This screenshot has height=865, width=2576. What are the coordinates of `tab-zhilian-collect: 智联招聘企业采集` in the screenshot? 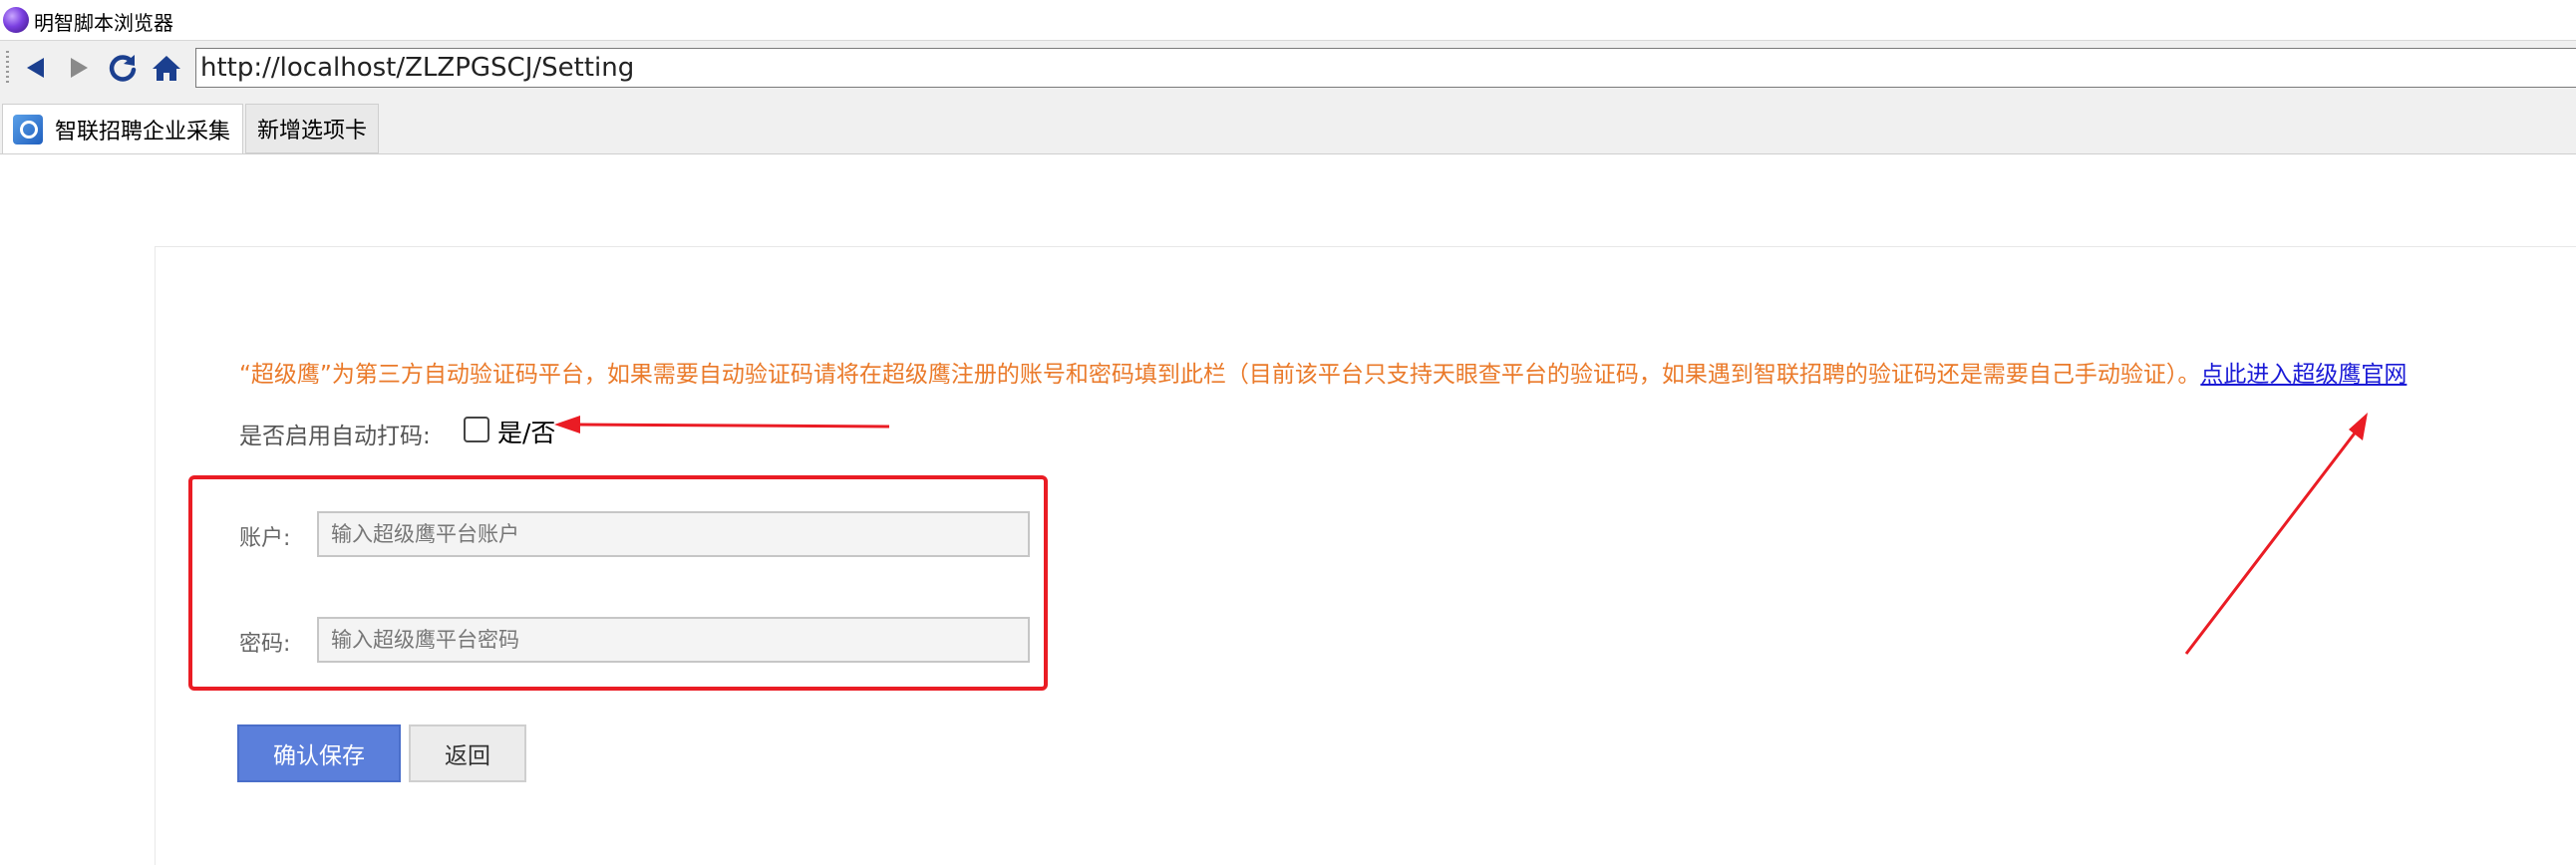 It's located at (122, 128).